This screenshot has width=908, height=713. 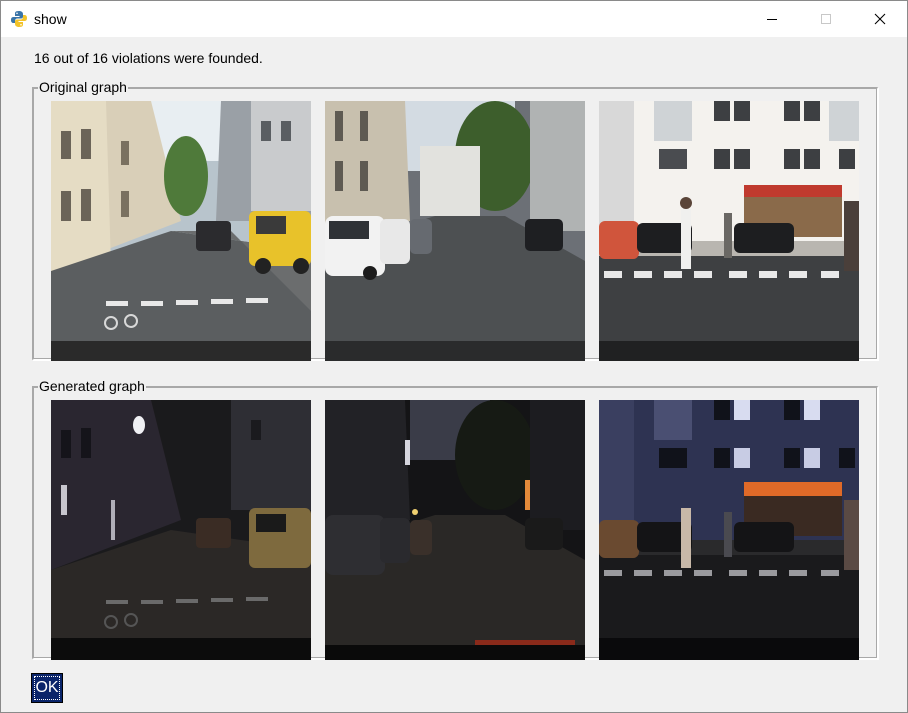 What do you see at coordinates (47, 688) in the screenshot?
I see `ok-button: OK` at bounding box center [47, 688].